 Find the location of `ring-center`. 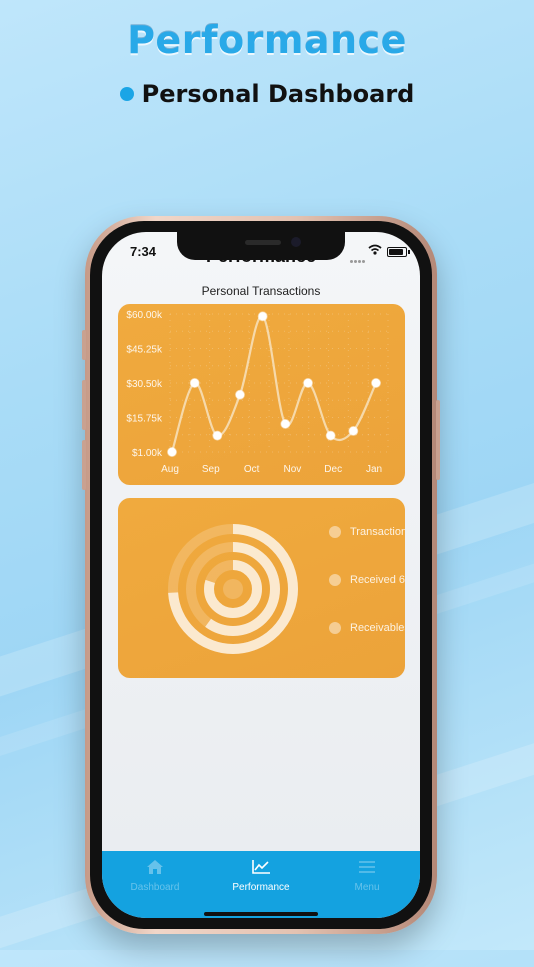

ring-center is located at coordinates (233, 589).